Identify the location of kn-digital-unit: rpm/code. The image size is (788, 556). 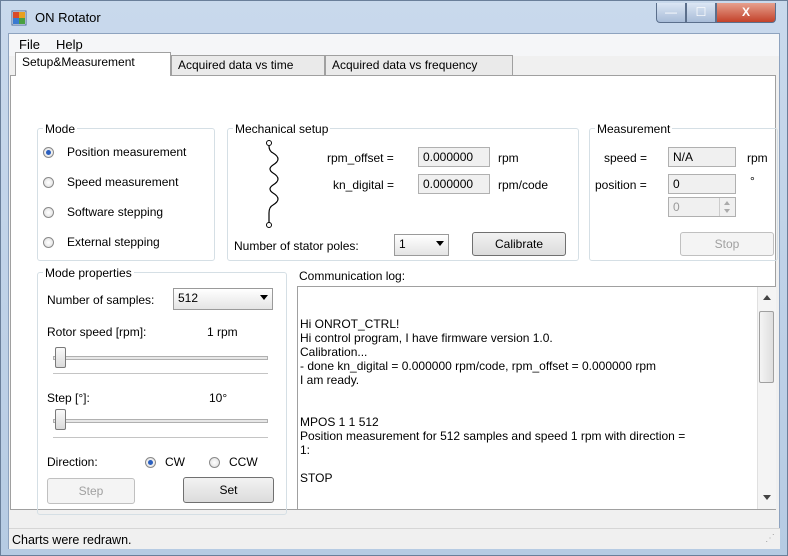
(523, 185).